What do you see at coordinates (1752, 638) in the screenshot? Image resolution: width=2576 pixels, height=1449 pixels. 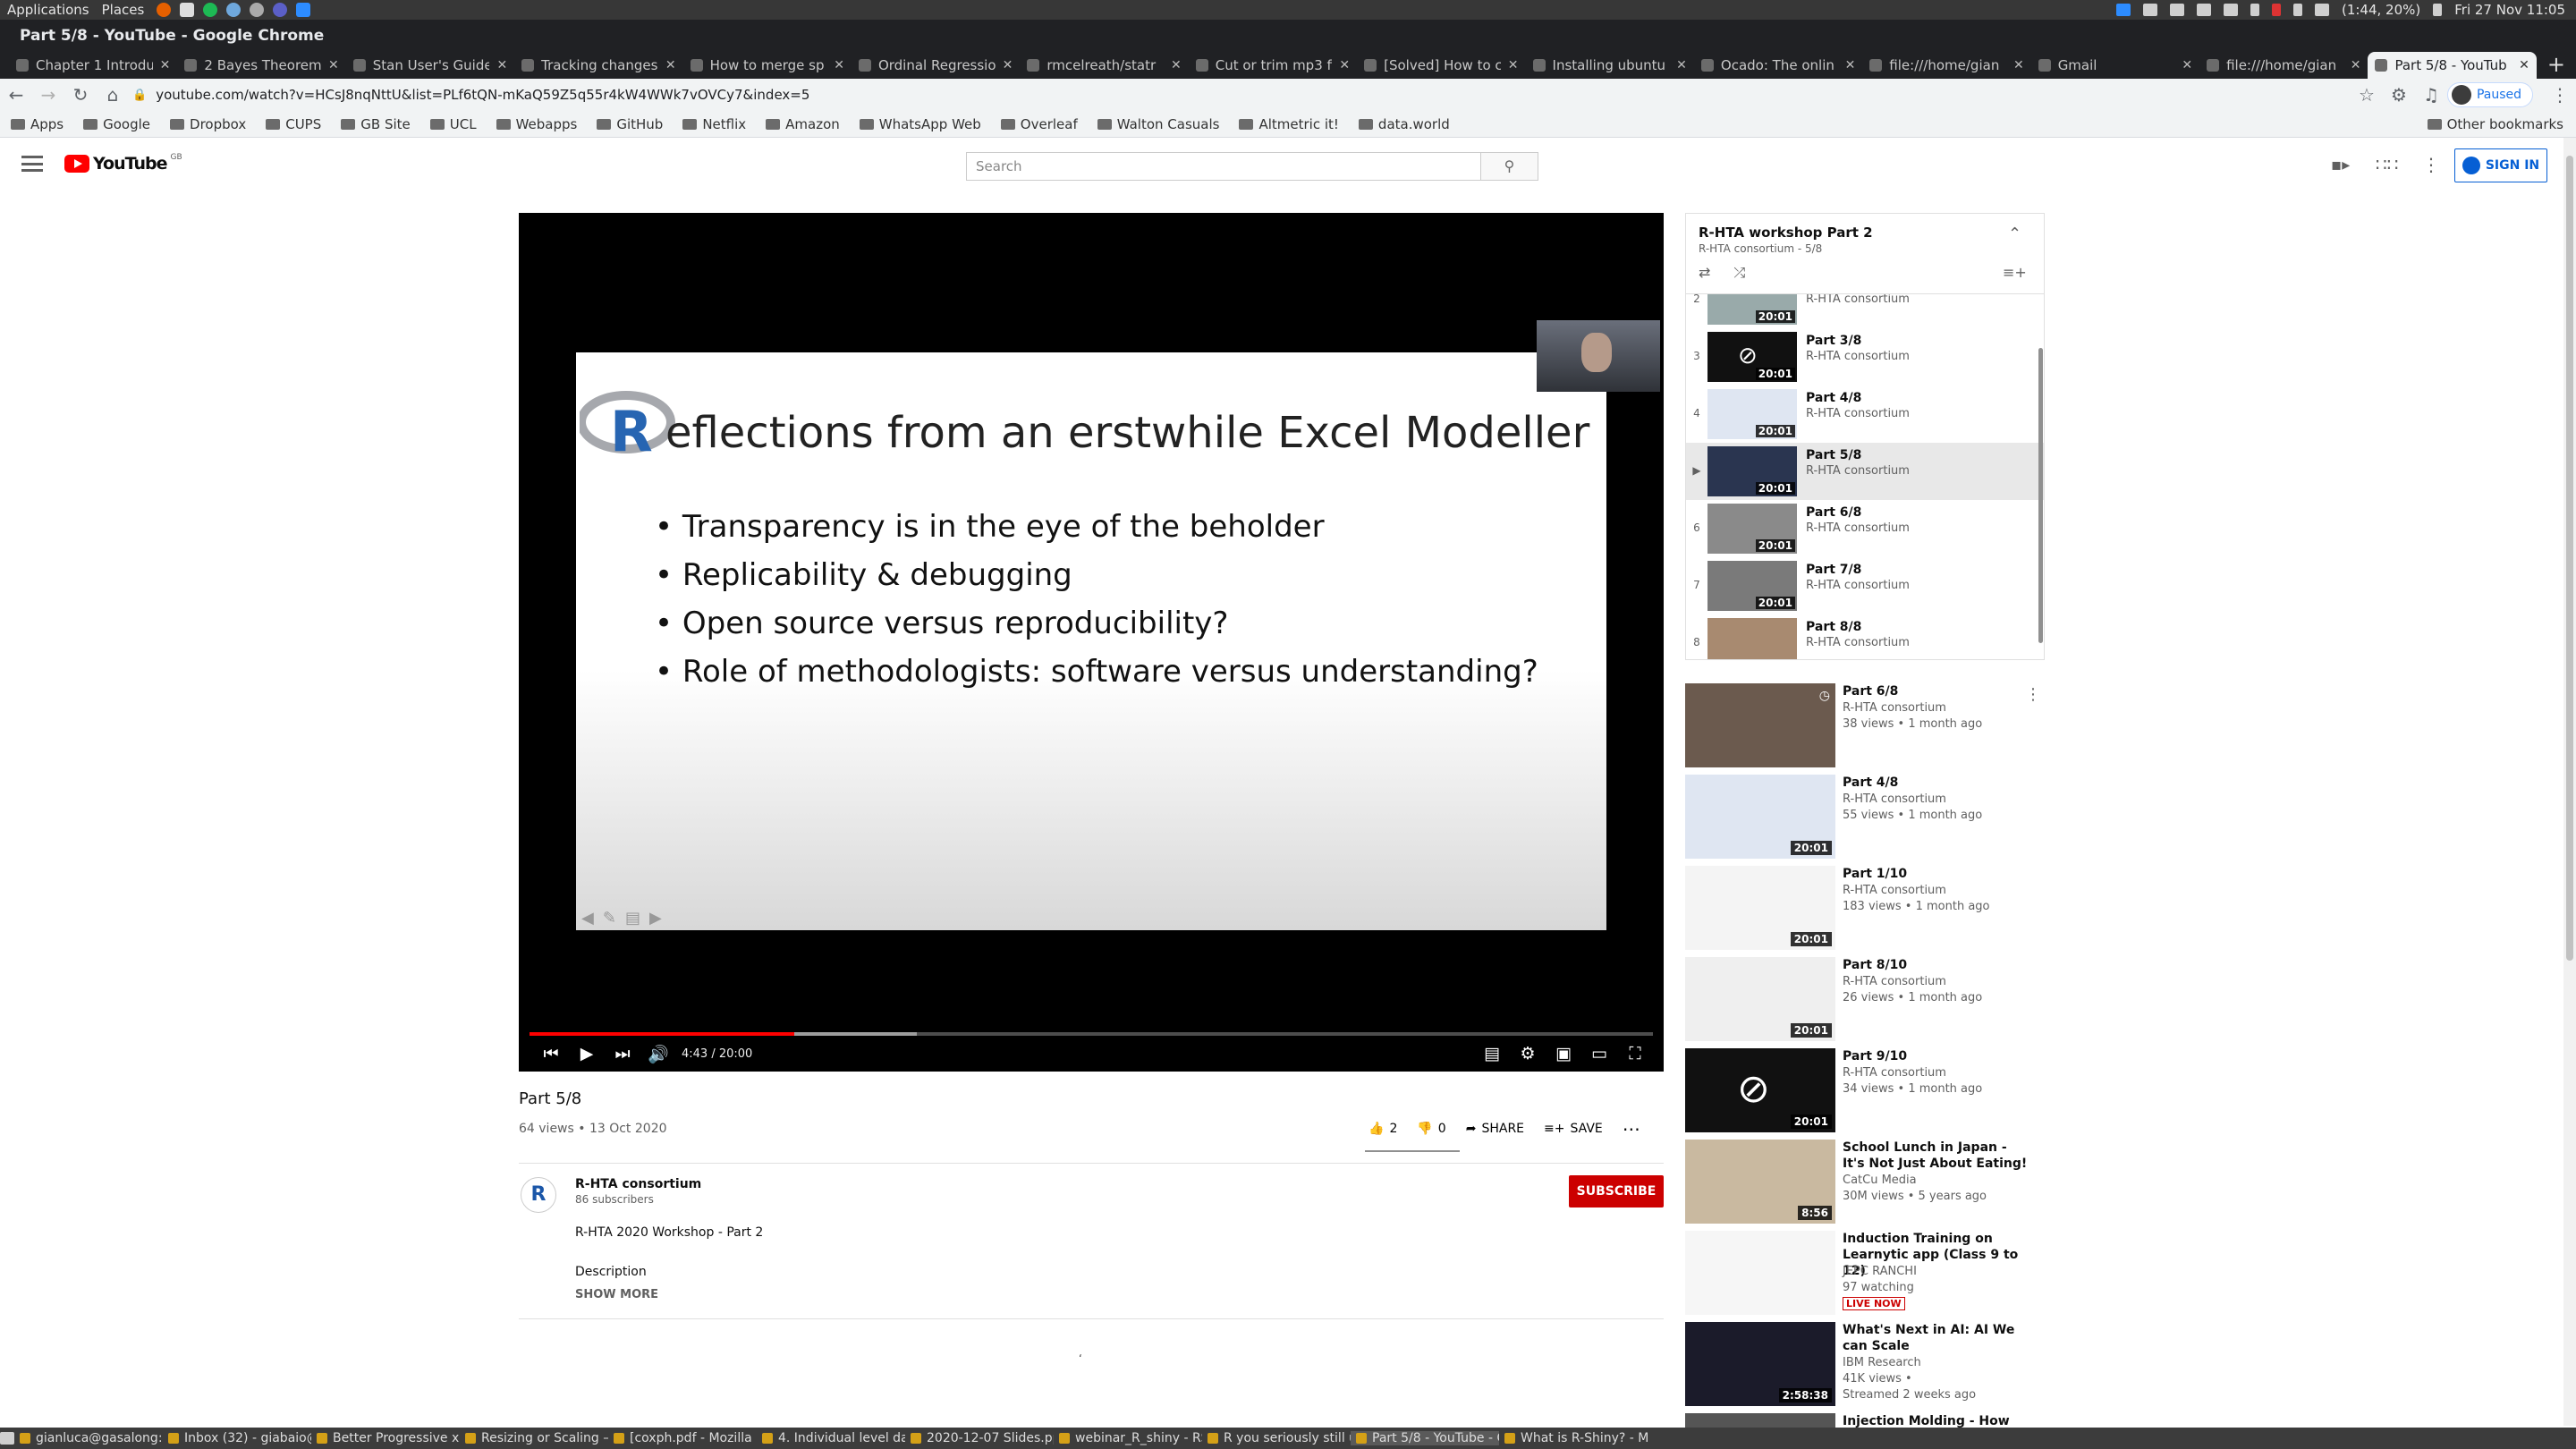 I see `playlist-thumbnail` at bounding box center [1752, 638].